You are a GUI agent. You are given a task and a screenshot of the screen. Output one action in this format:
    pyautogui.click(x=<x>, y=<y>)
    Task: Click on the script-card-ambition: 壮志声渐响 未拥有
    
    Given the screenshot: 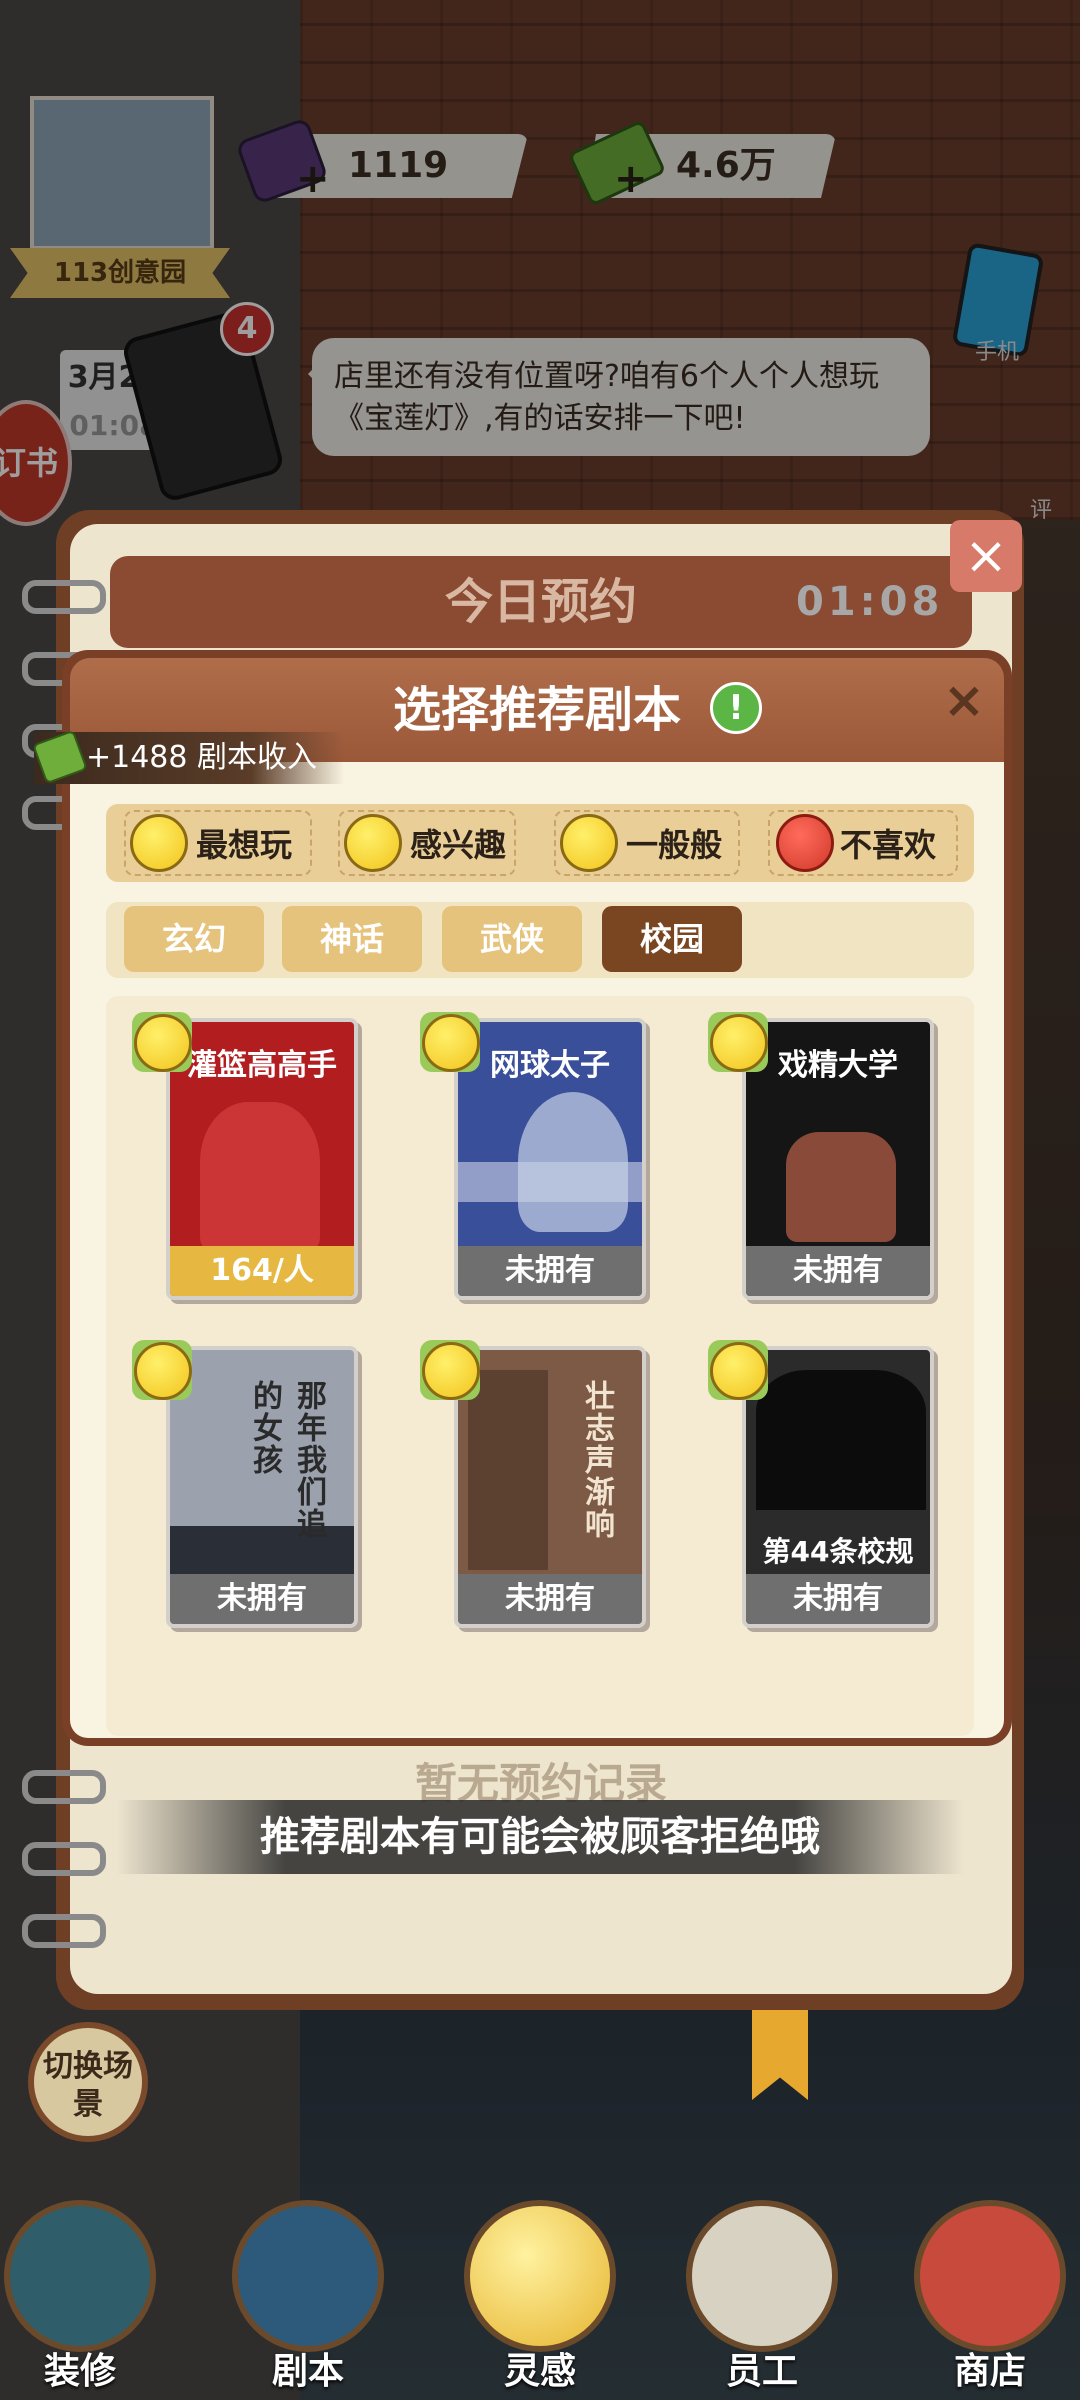 What is the action you would take?
    pyautogui.click(x=550, y=1487)
    